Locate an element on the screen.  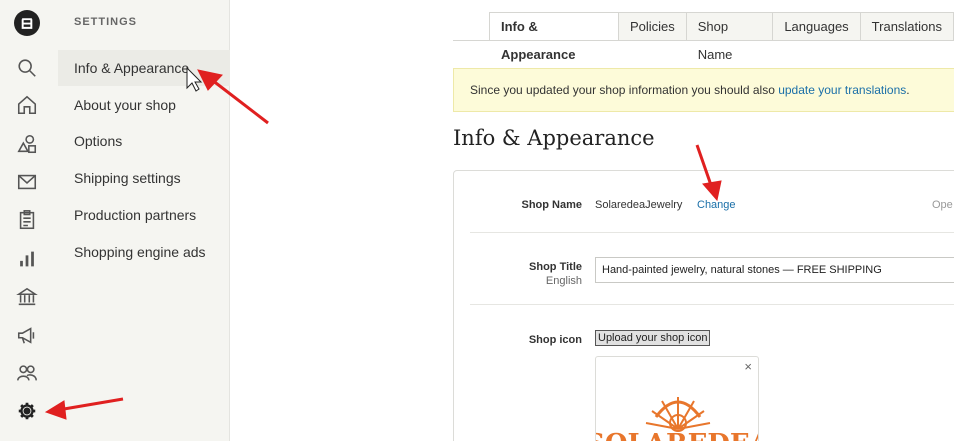
shop-icon-label: Shop icon is located at coordinates (555, 340).